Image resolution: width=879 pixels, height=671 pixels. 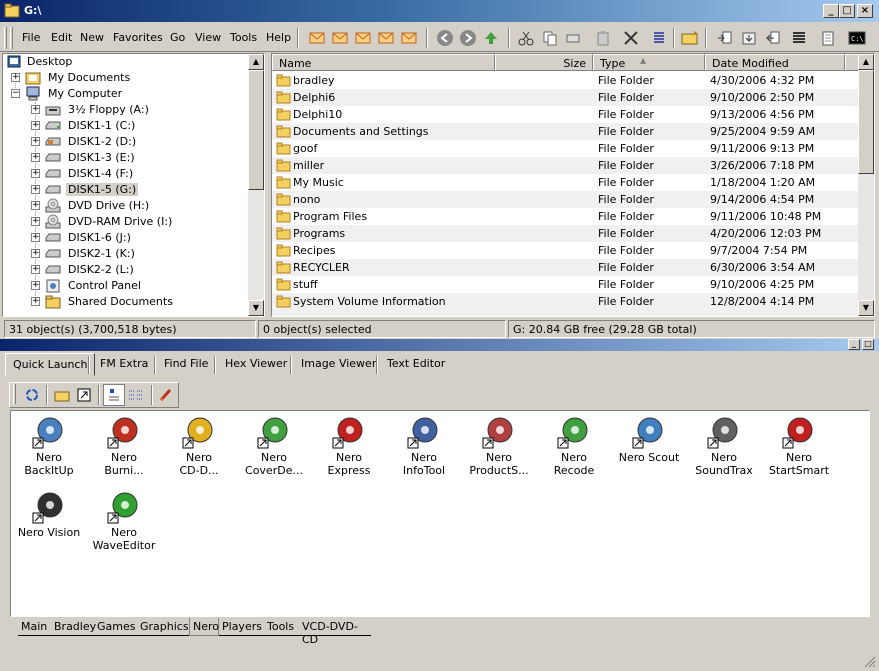 What do you see at coordinates (256, 364) in the screenshot?
I see `tab-hex-viewer: Hex Viewer` at bounding box center [256, 364].